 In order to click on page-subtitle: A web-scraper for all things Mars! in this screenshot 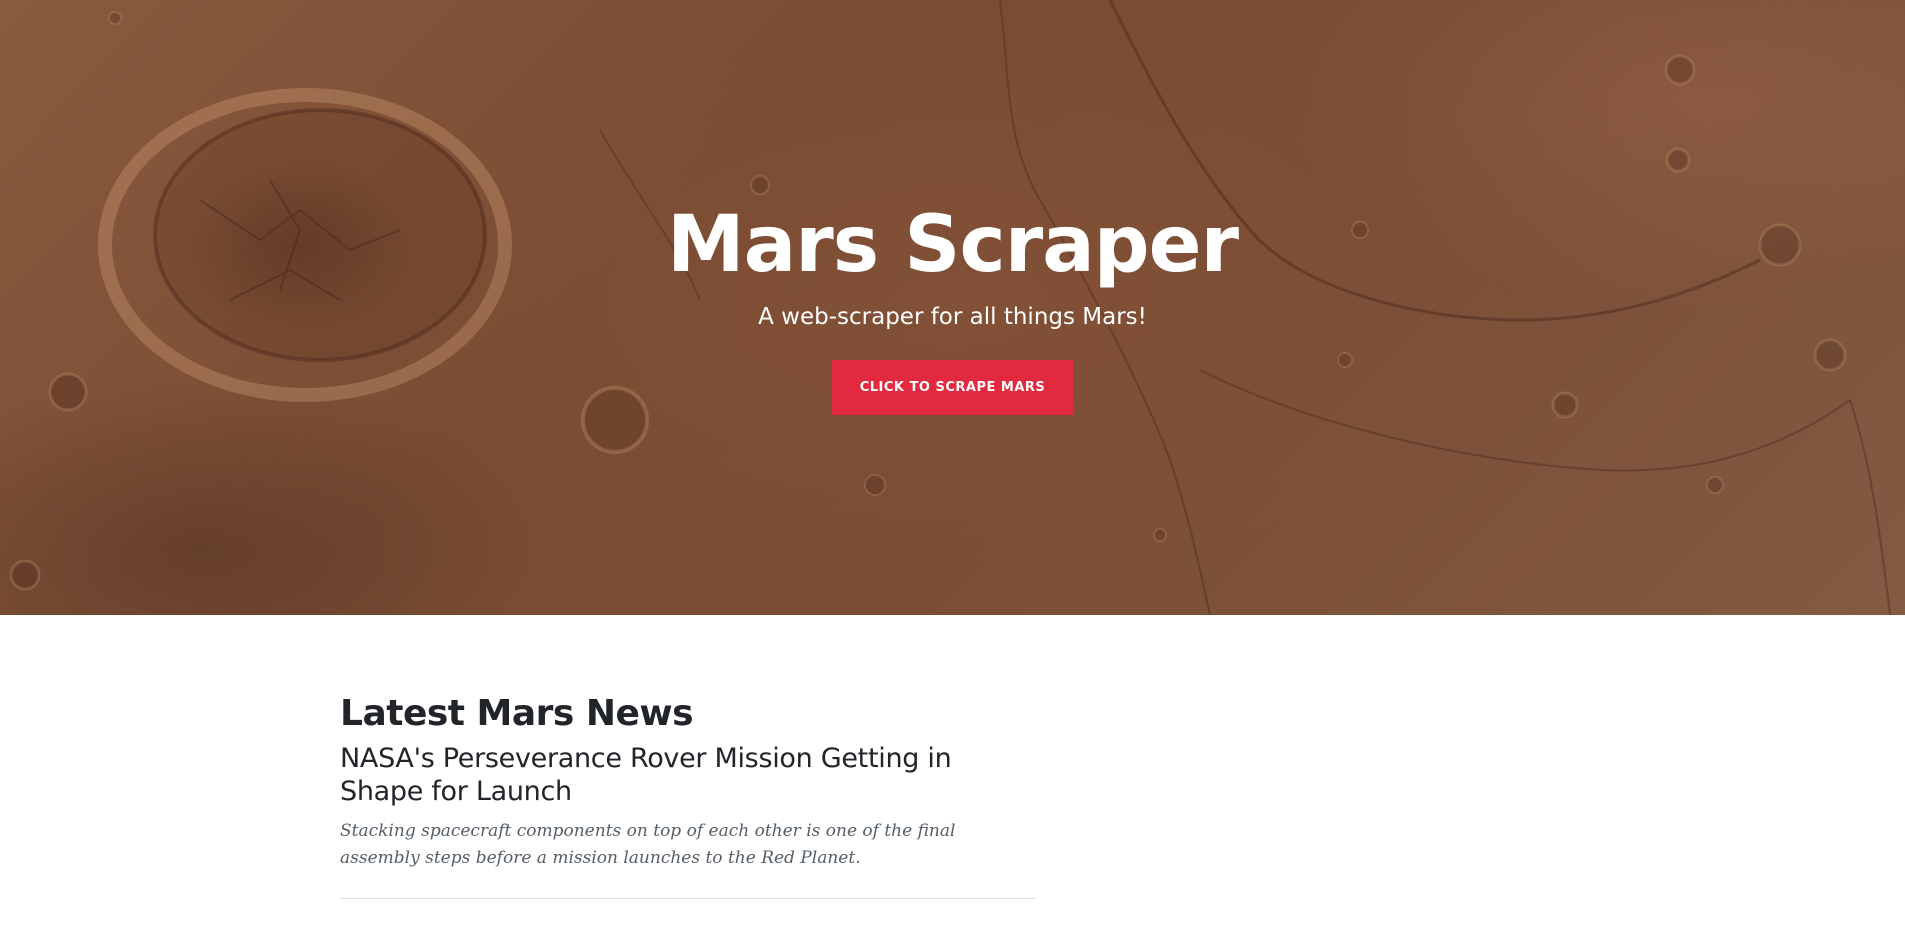, I will do `click(952, 317)`.